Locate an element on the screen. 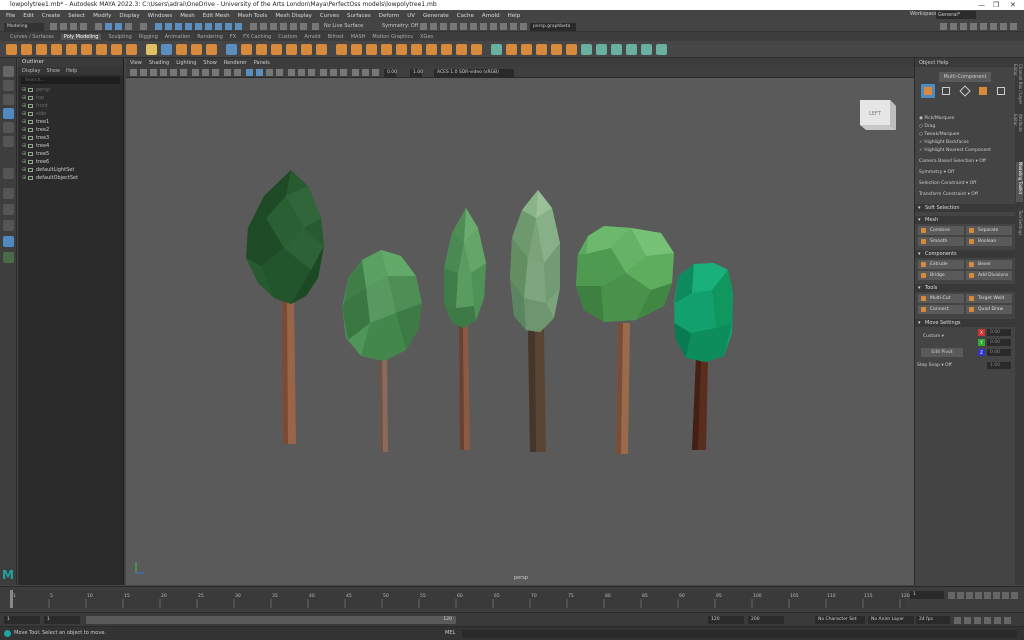  shelf-tab-custom: Custom is located at coordinates (287, 37).